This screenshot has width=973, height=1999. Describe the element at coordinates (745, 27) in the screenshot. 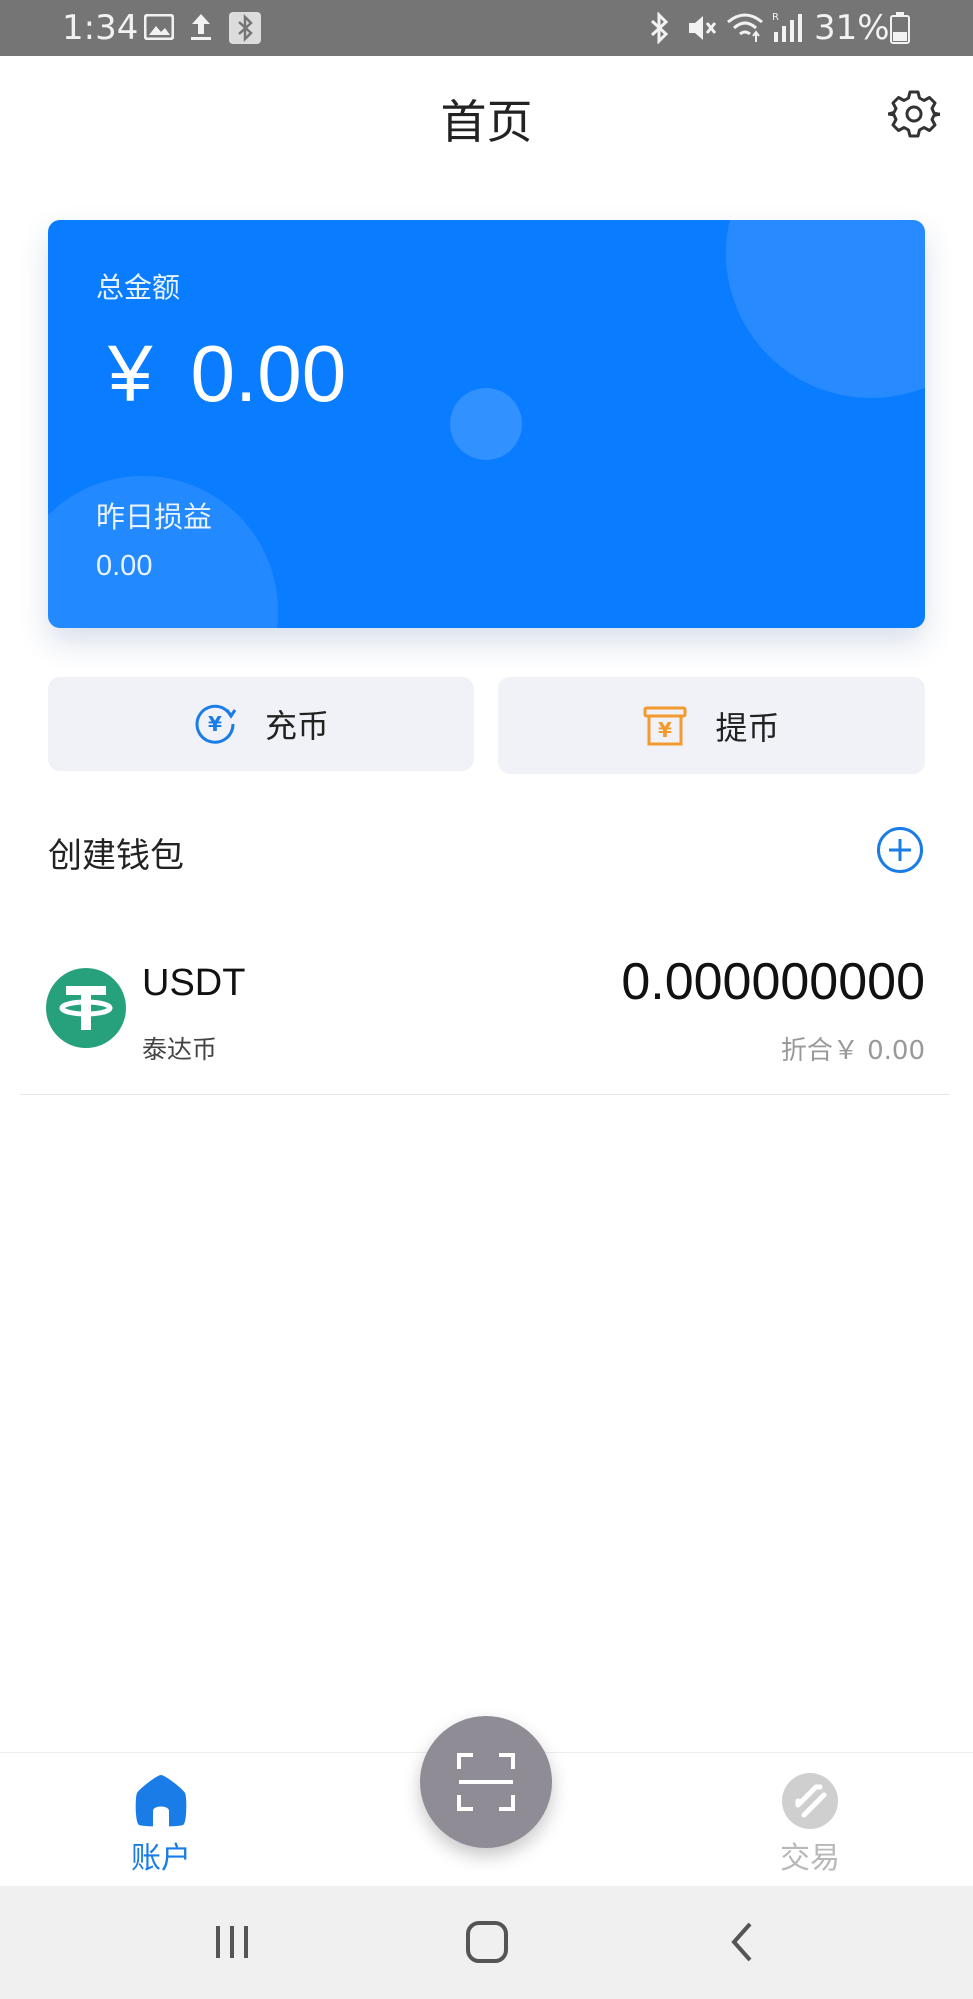

I see `wifi-icon` at that location.